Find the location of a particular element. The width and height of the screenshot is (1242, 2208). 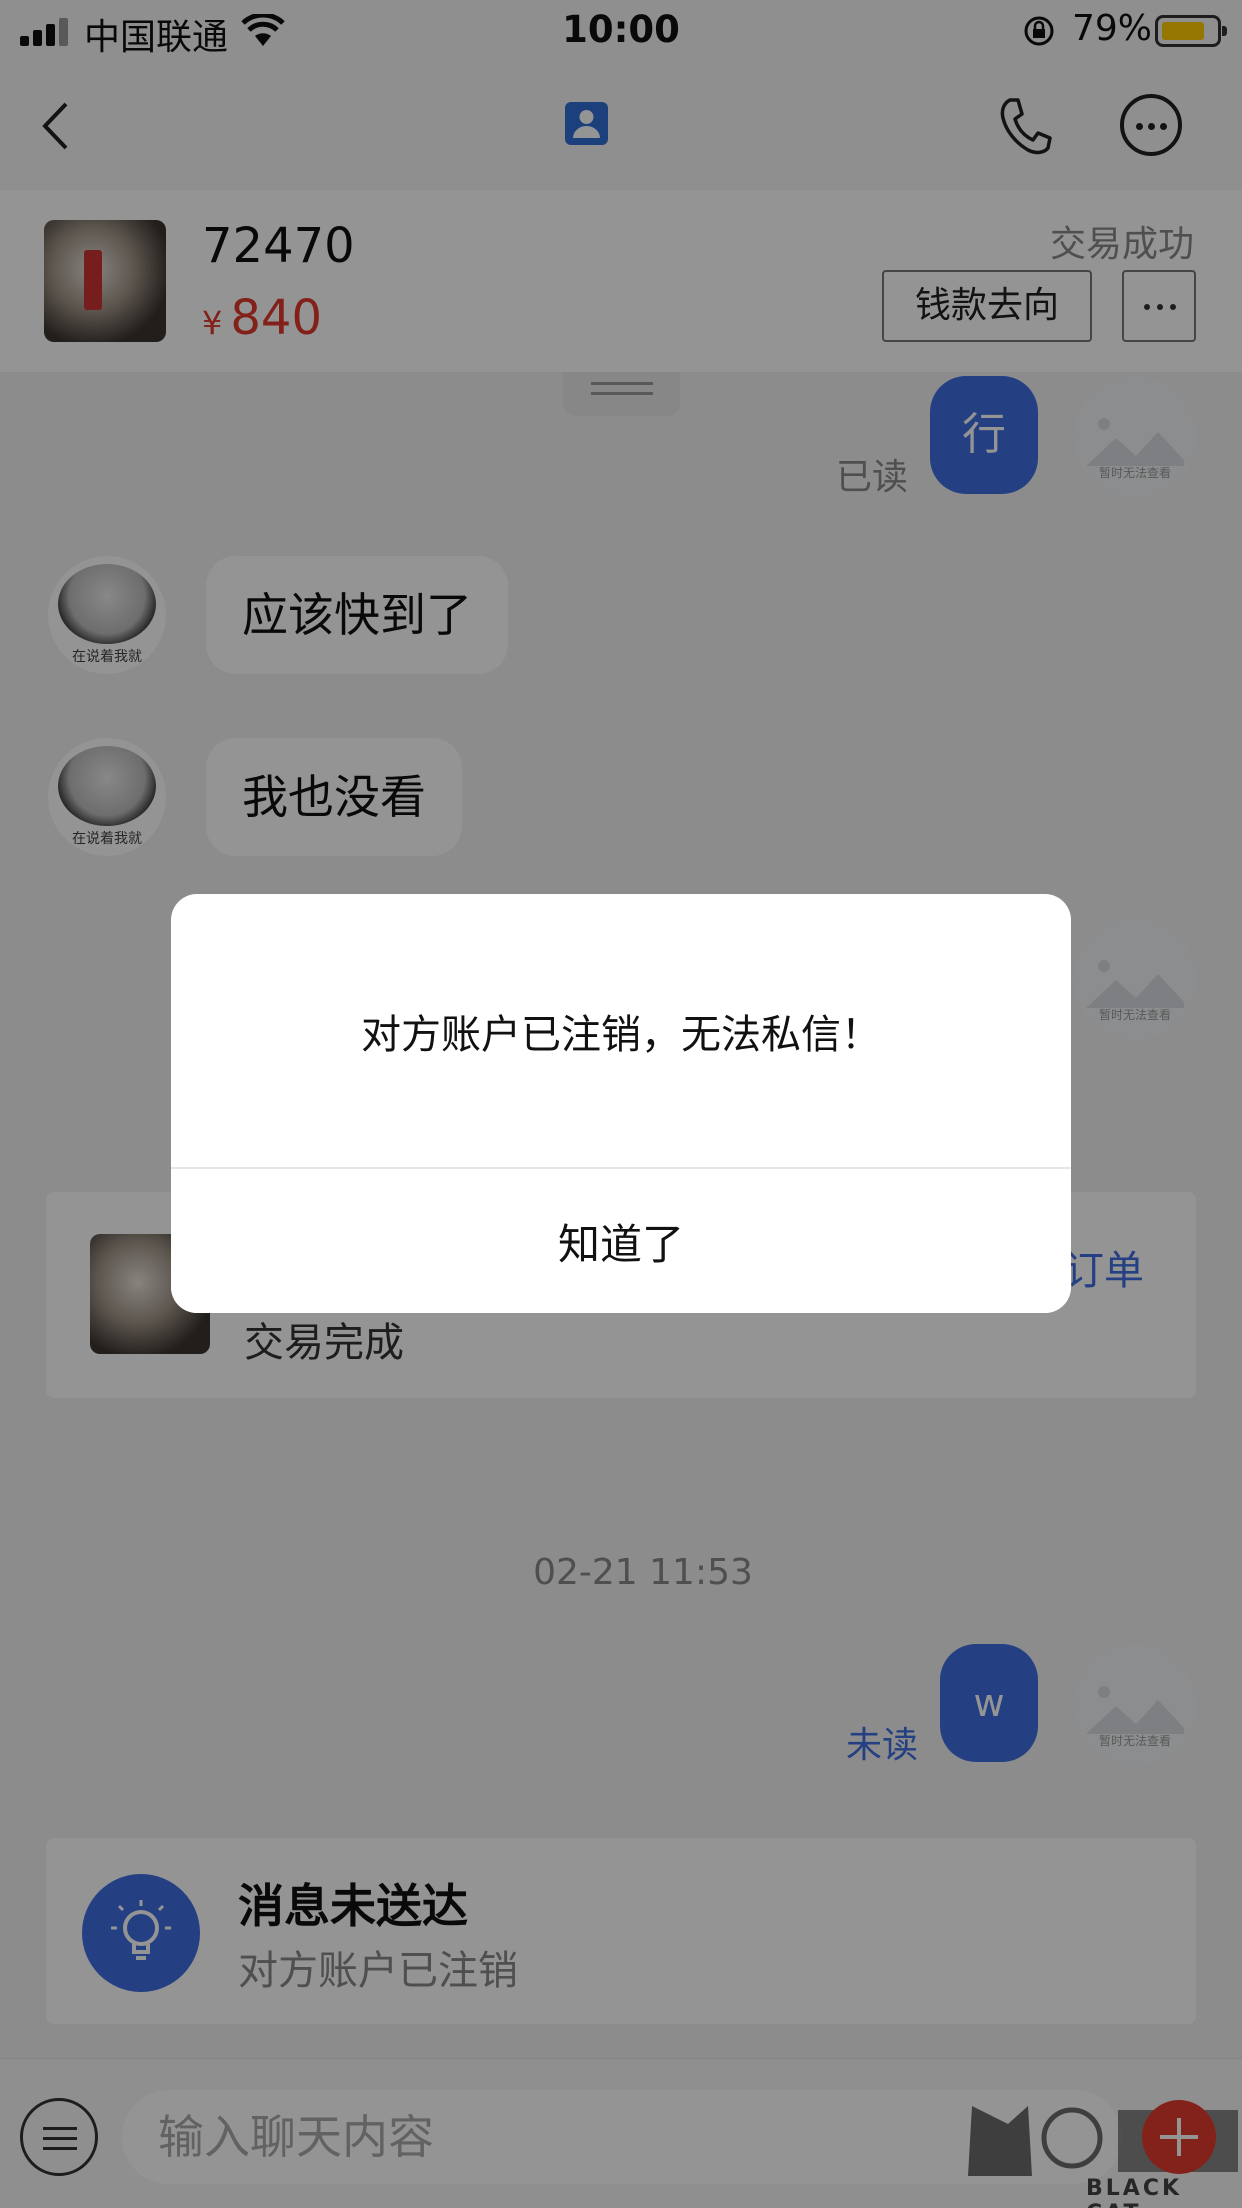

alert-dialog: 对方账户已注销，无法私信！ 知道了 is located at coordinates (621, 1103).